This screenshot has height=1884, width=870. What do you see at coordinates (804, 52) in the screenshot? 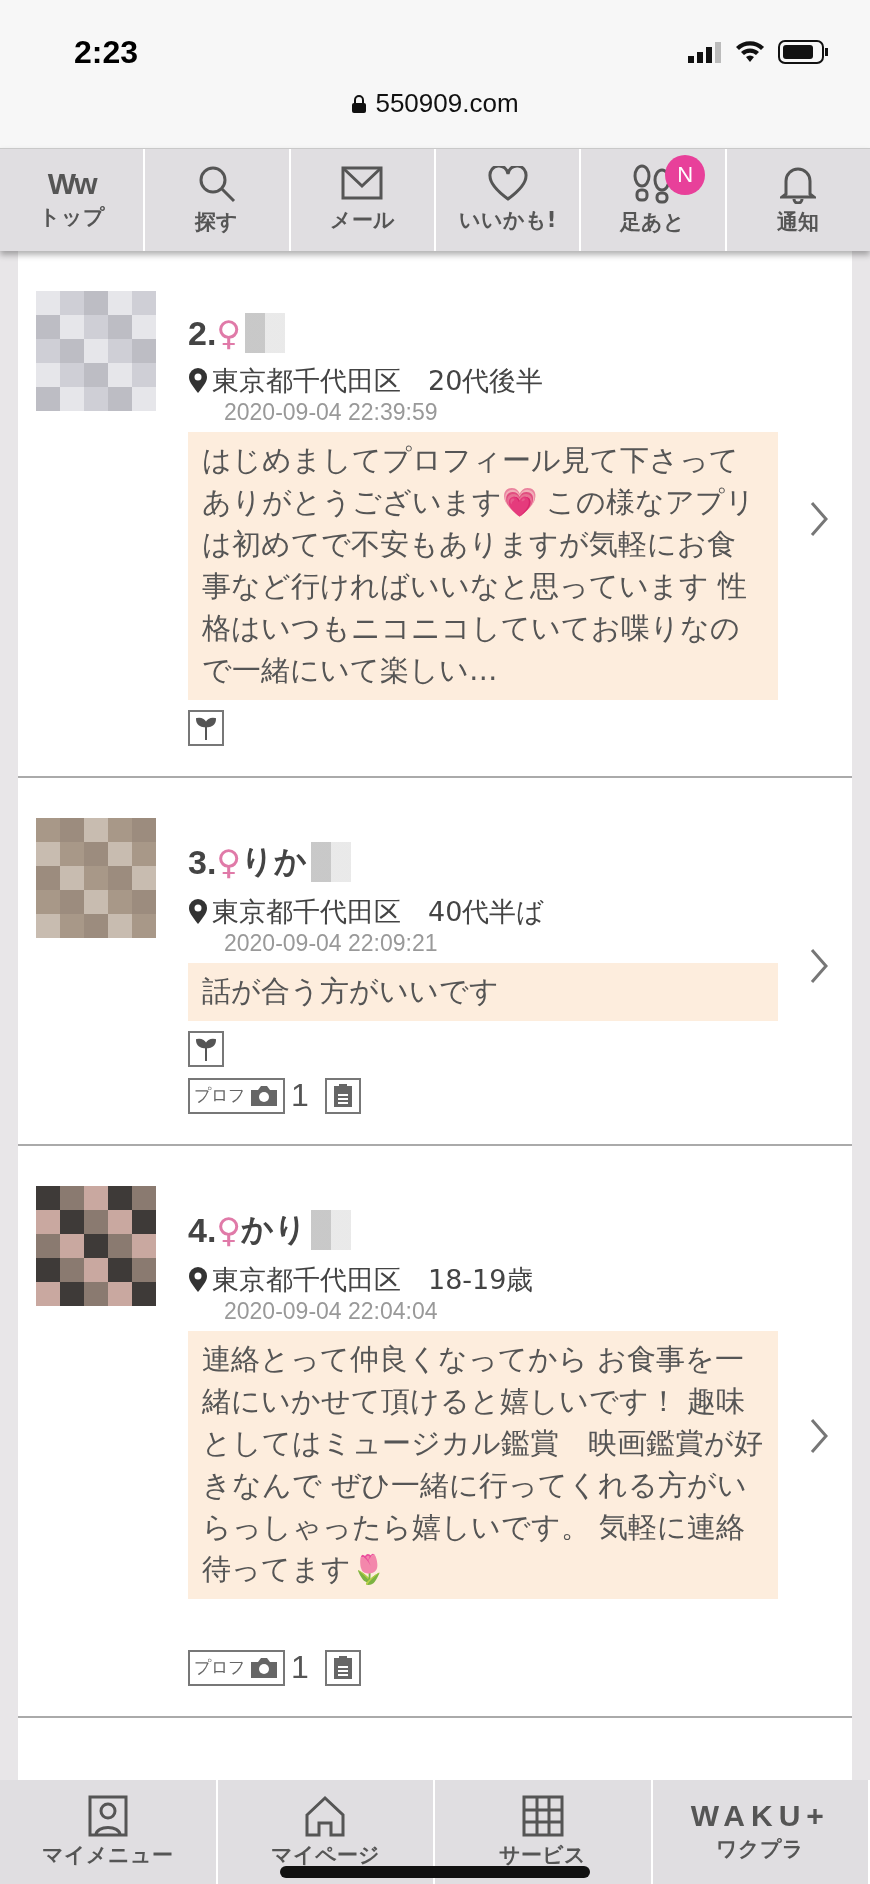
I see `battery-icon` at bounding box center [804, 52].